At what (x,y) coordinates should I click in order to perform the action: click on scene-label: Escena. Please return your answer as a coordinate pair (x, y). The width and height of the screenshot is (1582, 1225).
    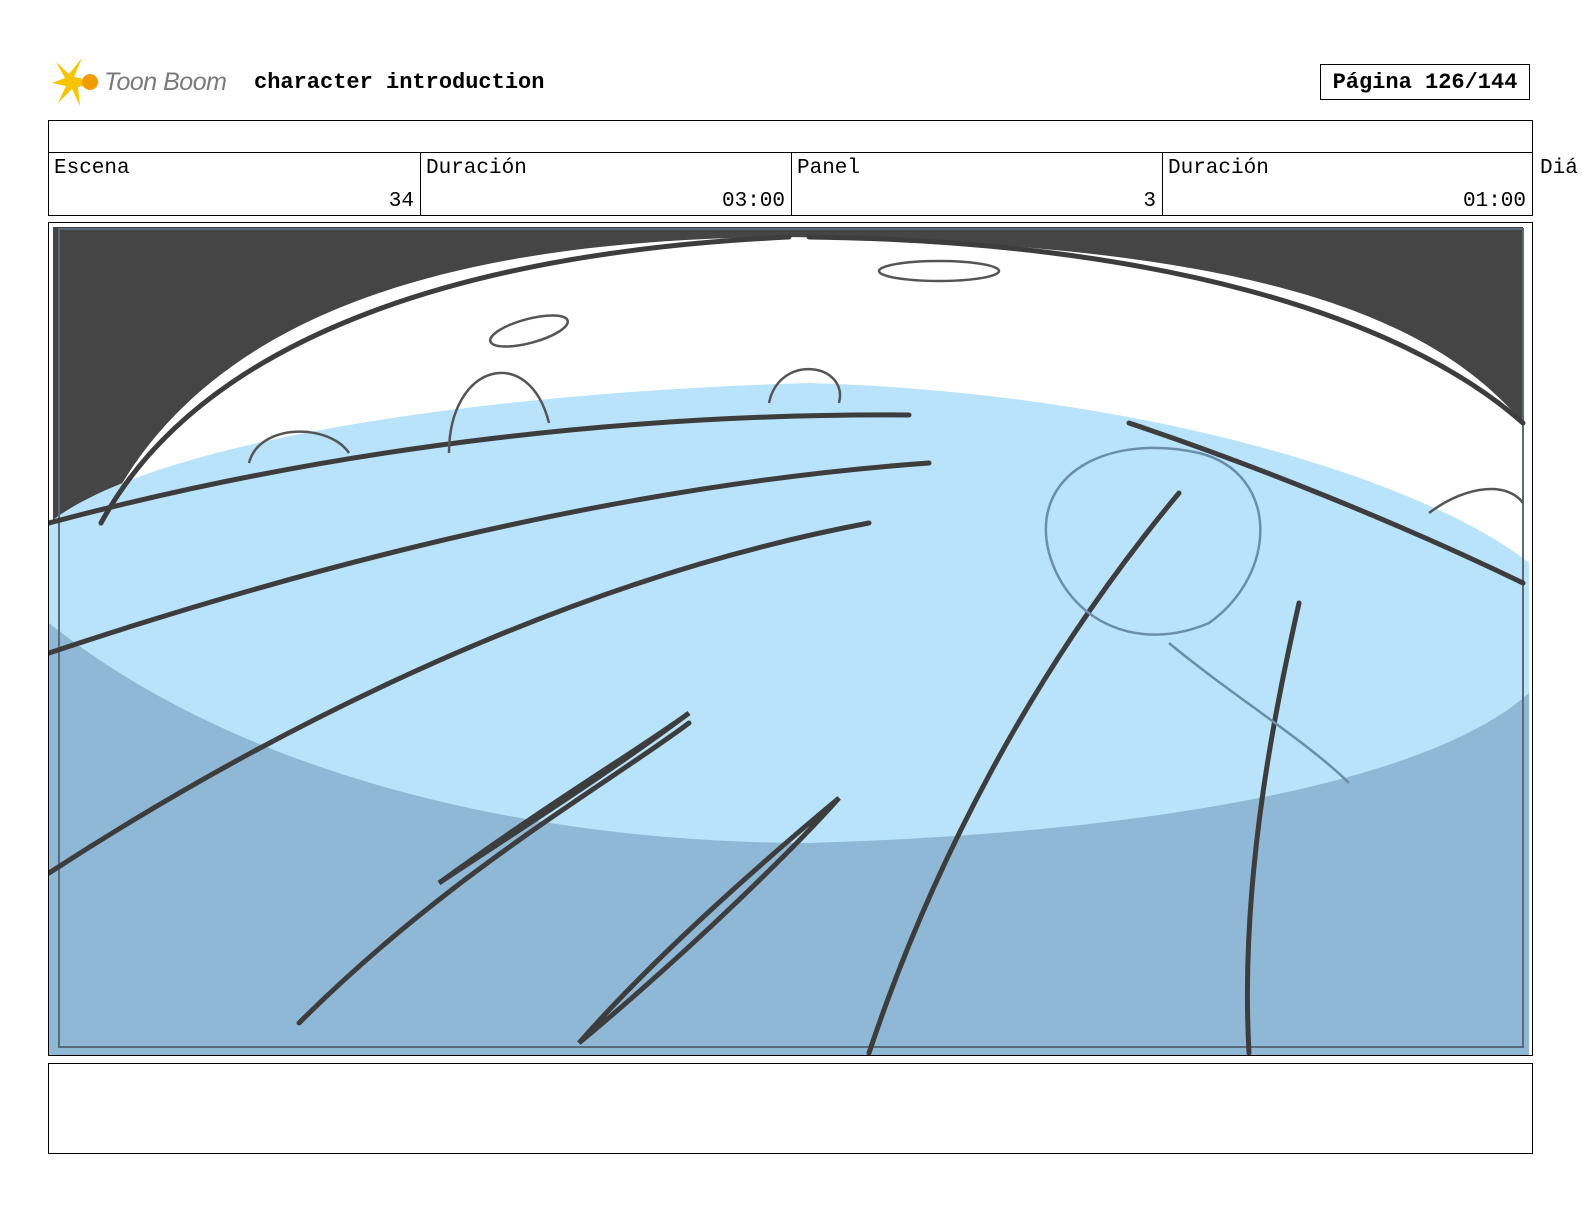
    Looking at the image, I should click on (92, 168).